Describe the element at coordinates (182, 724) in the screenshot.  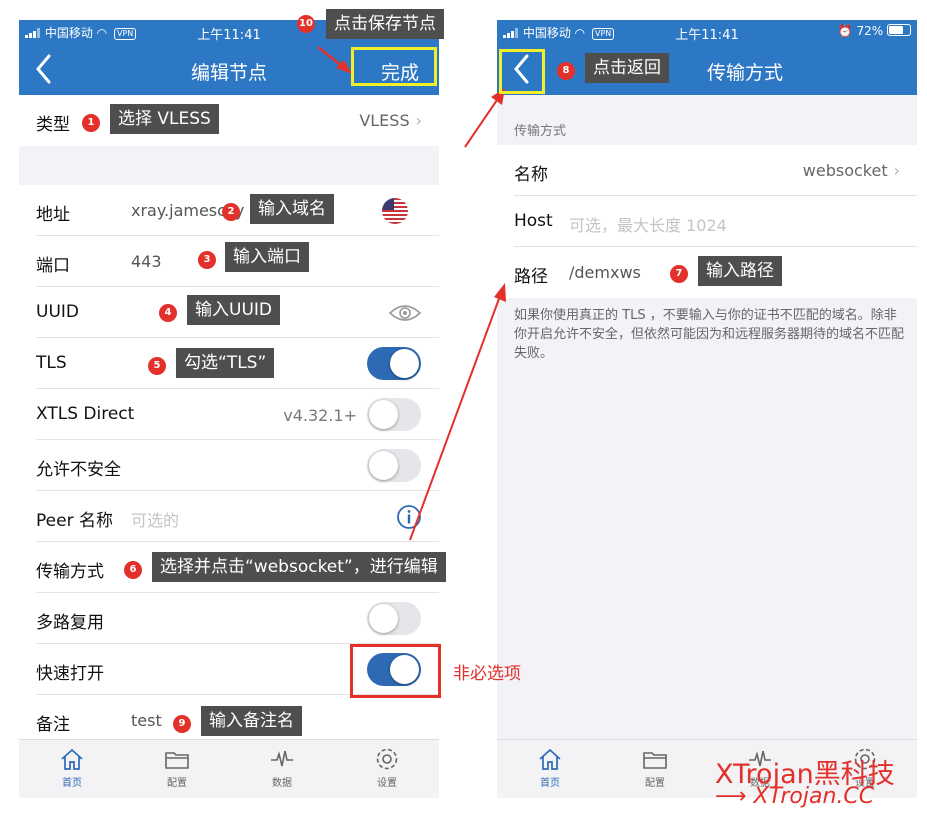
I see `step-badge: 9` at that location.